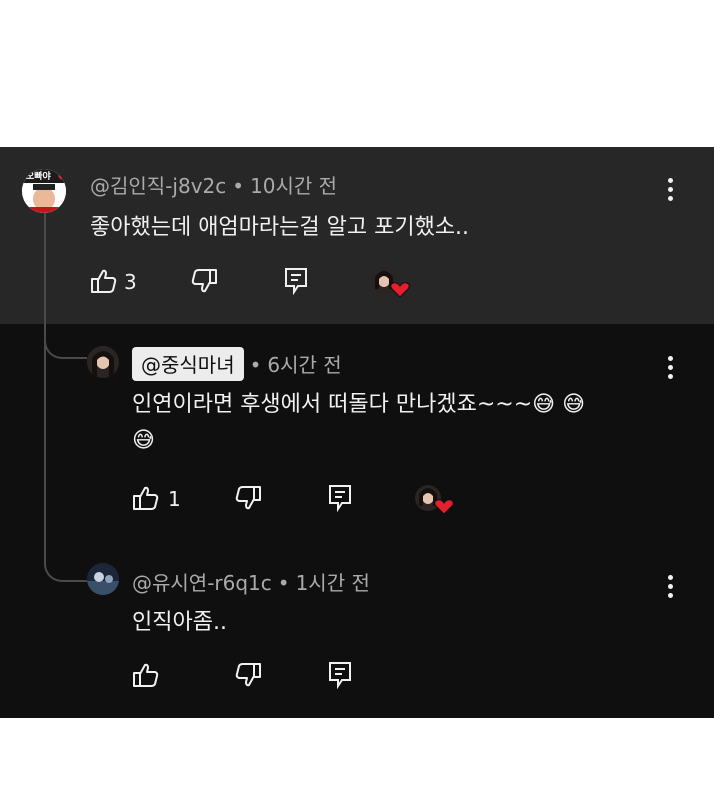  I want to click on like-count: 3, so click(130, 282).